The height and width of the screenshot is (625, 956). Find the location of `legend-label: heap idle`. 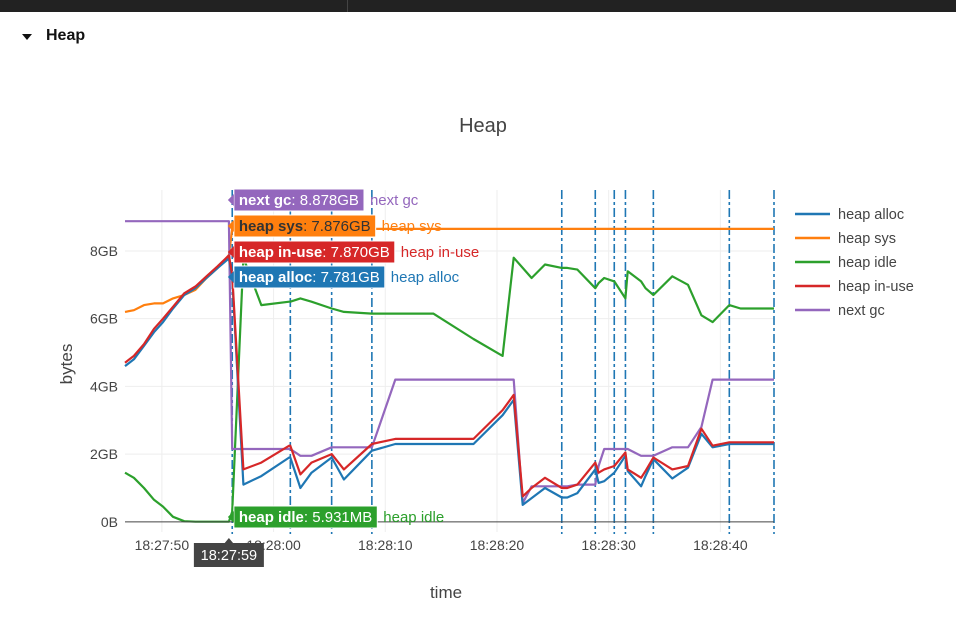

legend-label: heap idle is located at coordinates (867, 263).